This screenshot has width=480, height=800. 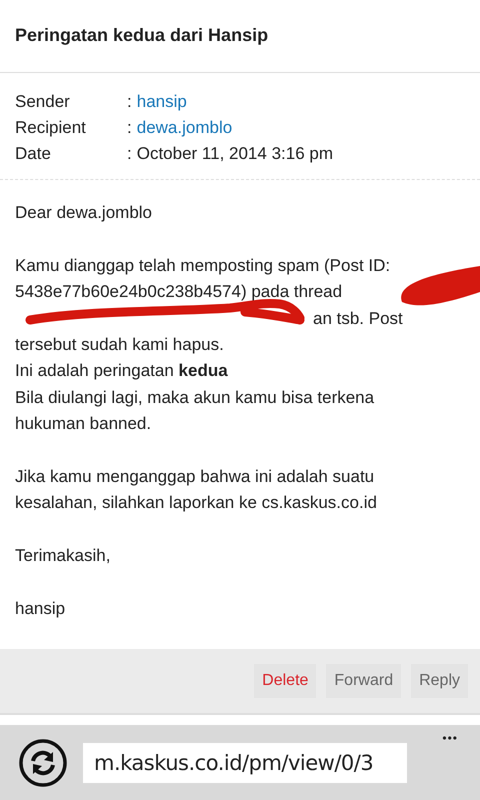 What do you see at coordinates (40, 609) in the screenshot?
I see `body-text: hansip` at bounding box center [40, 609].